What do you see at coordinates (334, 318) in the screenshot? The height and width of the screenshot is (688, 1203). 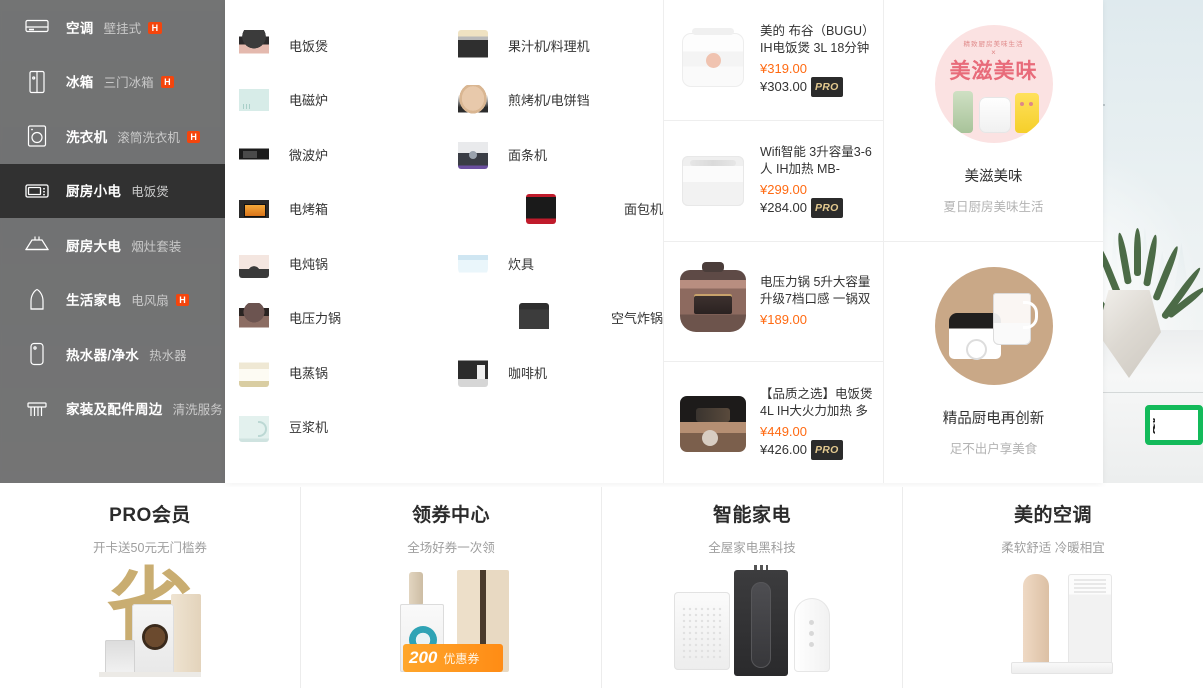 I see `subcategory-item: 电压力锅` at bounding box center [334, 318].